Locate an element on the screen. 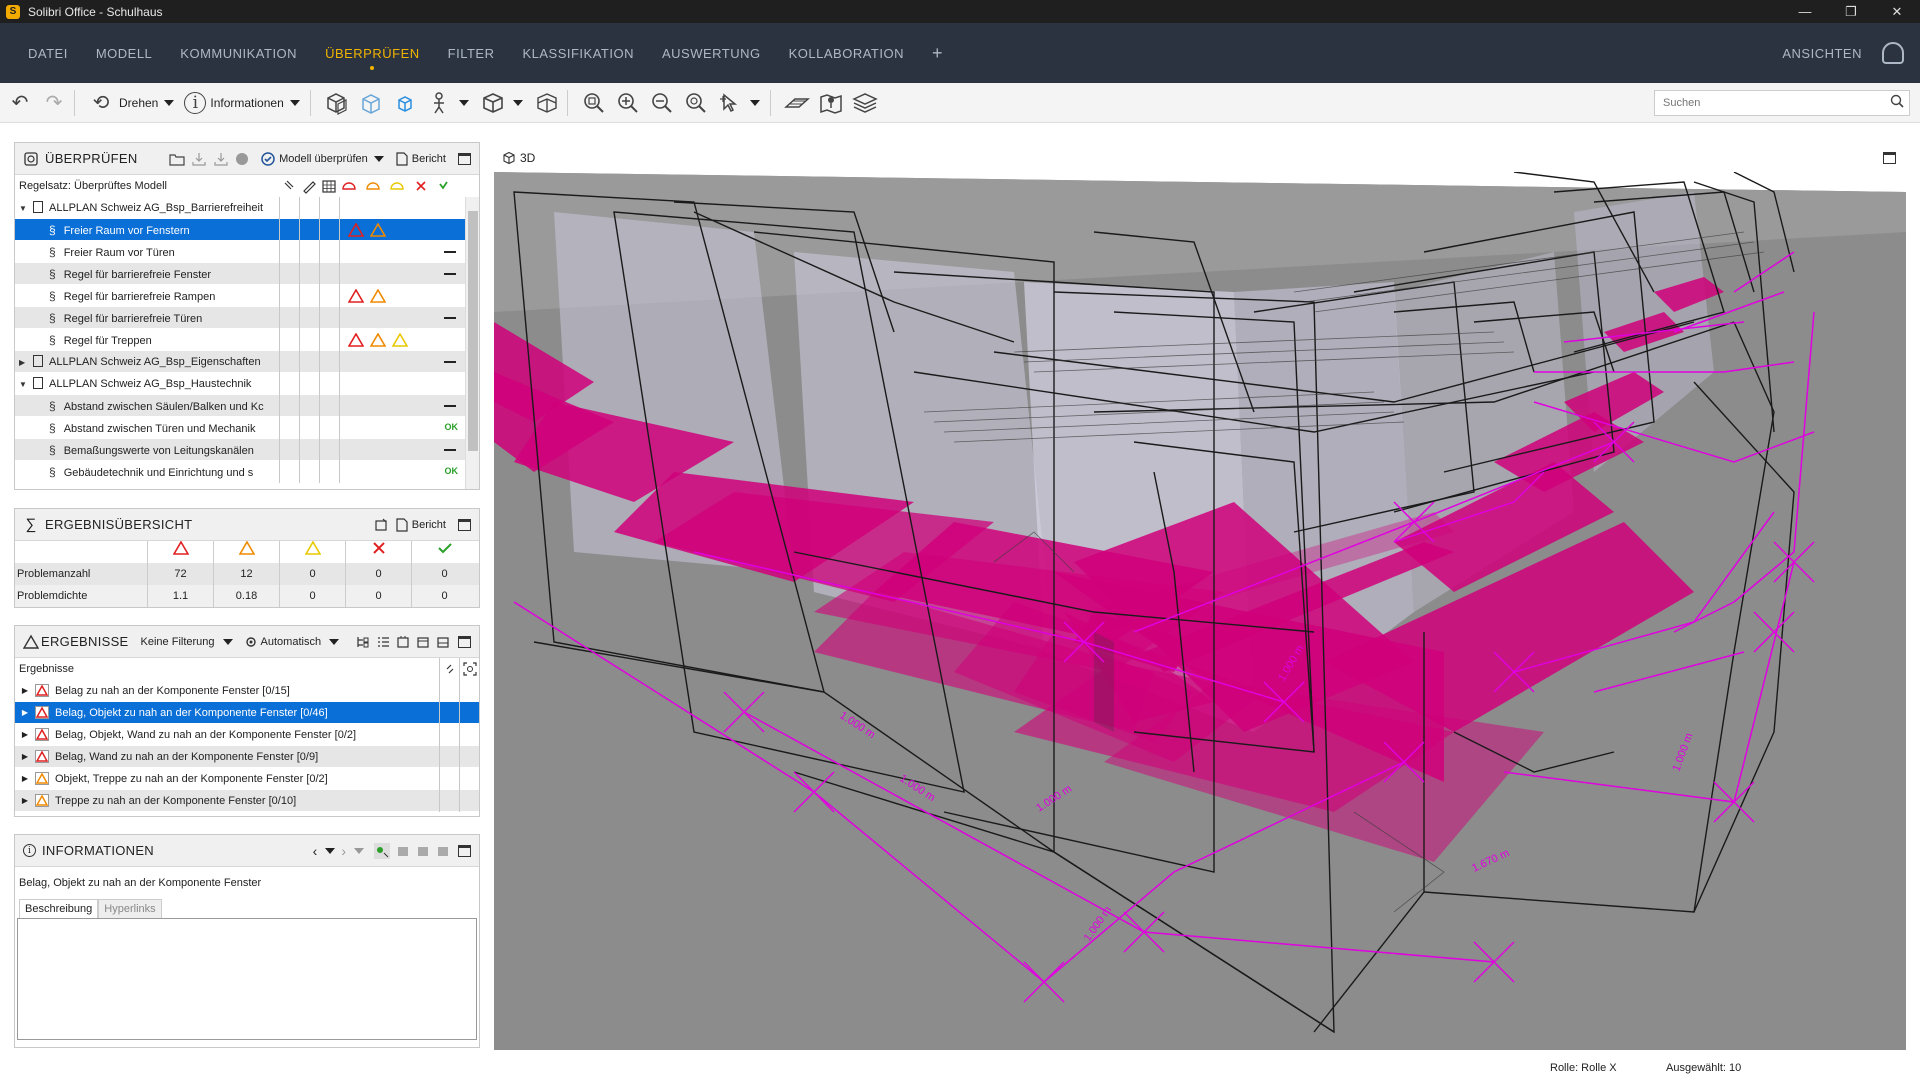 This screenshot has width=1920, height=1080. transparency-icon is located at coordinates (371, 103).